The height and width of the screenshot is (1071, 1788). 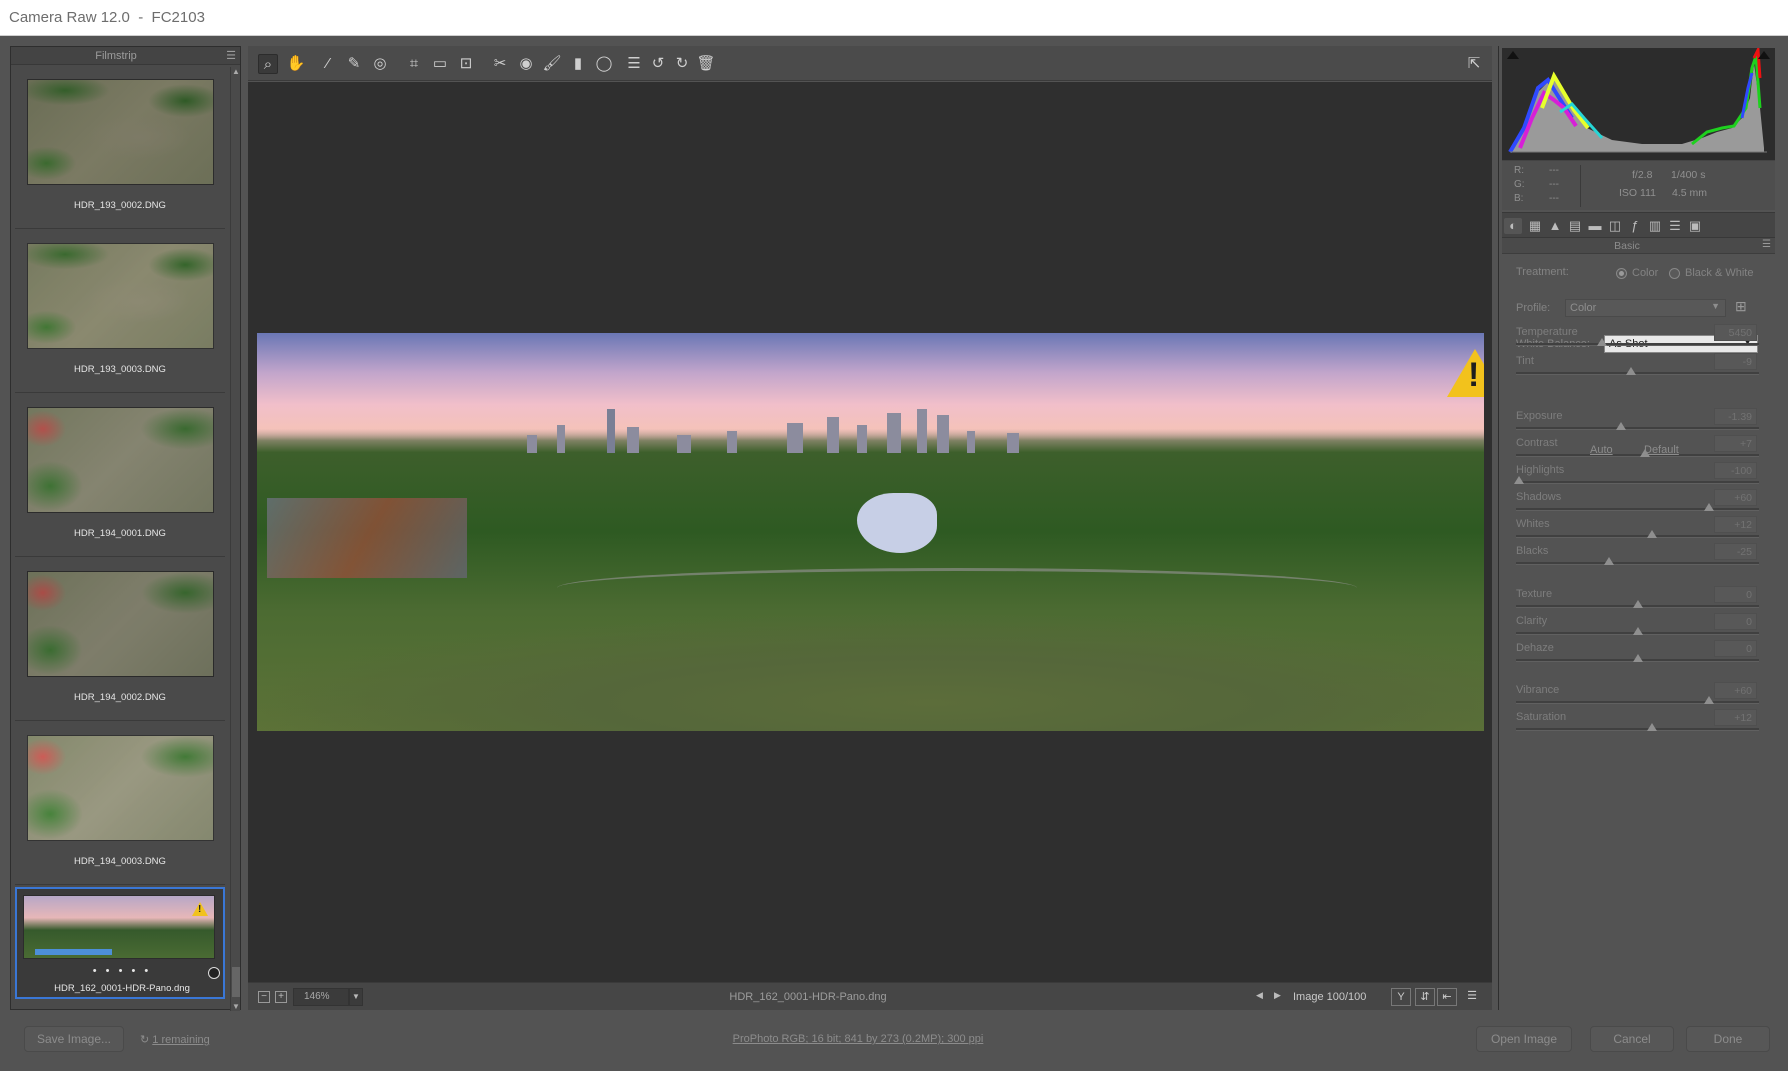 I want to click on shadow-clipping-warning-icon, so click(x=1513, y=55).